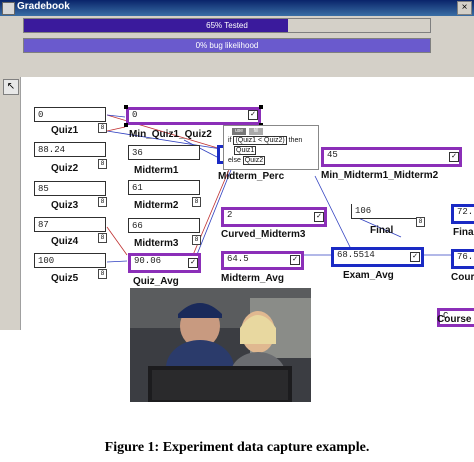 The width and height of the screenshot is (474, 462). Describe the element at coordinates (65, 130) in the screenshot. I see `quiz1-label: Quiz1` at that location.